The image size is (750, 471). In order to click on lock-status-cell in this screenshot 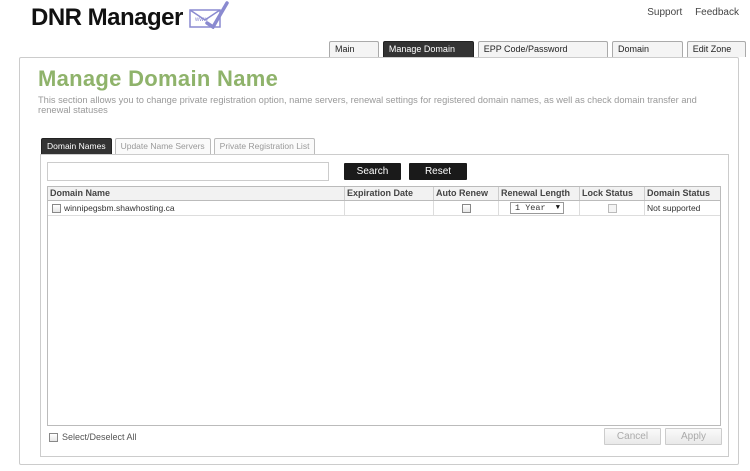, I will do `click(612, 208)`.